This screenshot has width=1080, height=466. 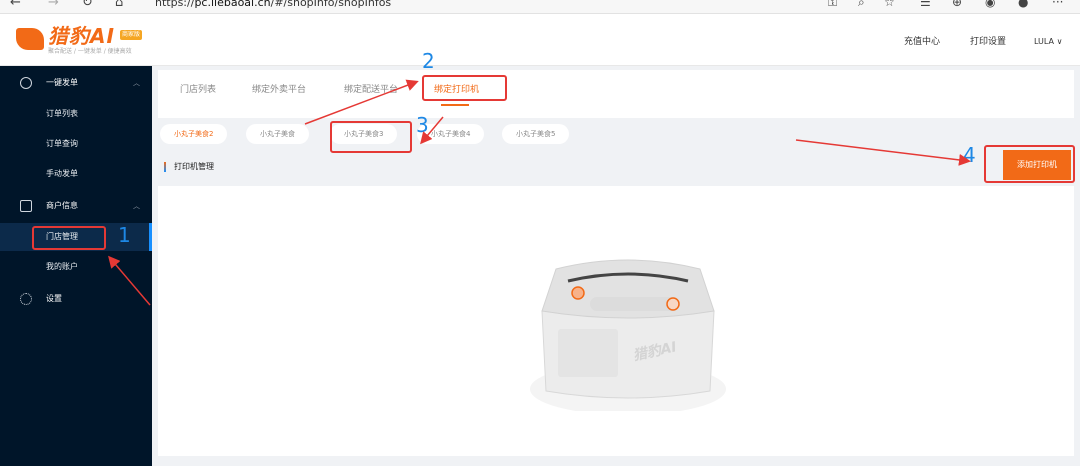 I want to click on sidebar-item-label: 我的账户, so click(x=62, y=266).